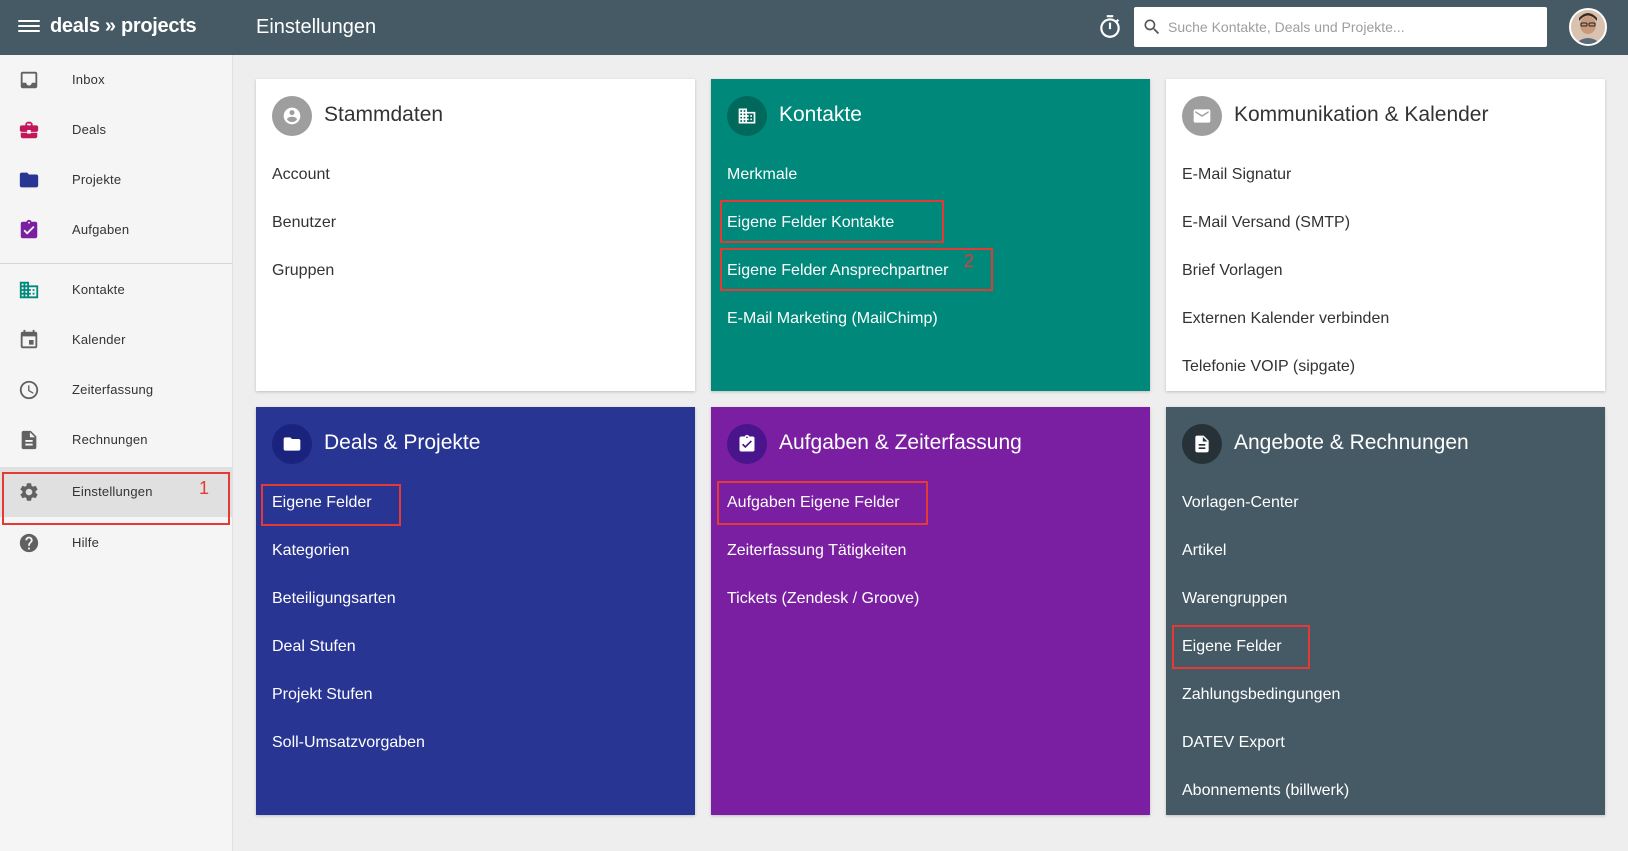 The image size is (1628, 851). I want to click on link-warengruppen: Warengruppen, so click(1234, 599).